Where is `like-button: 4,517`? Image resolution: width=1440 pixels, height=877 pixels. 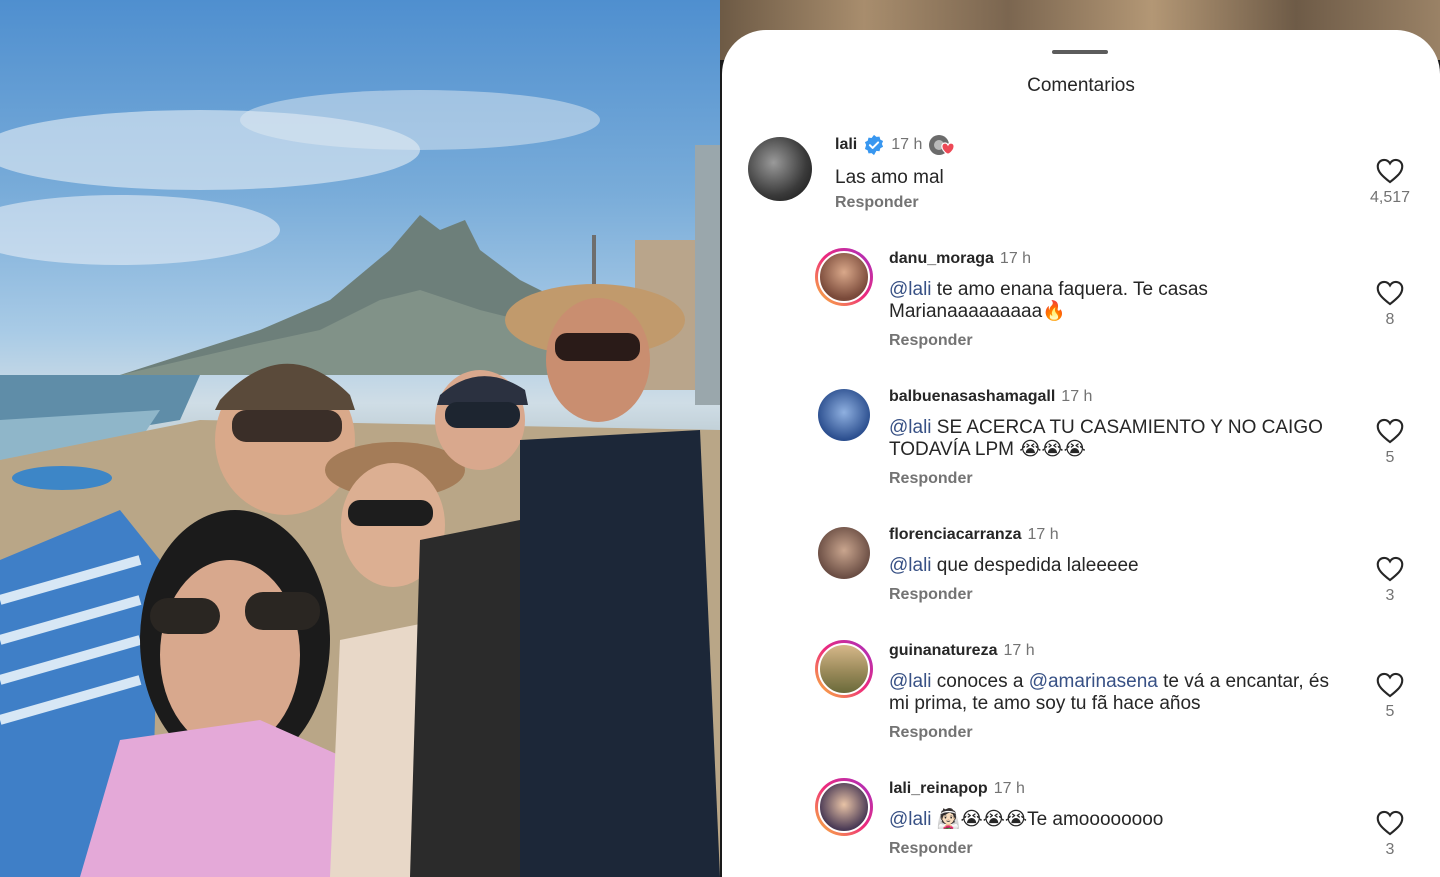 like-button: 4,517 is located at coordinates (1390, 182).